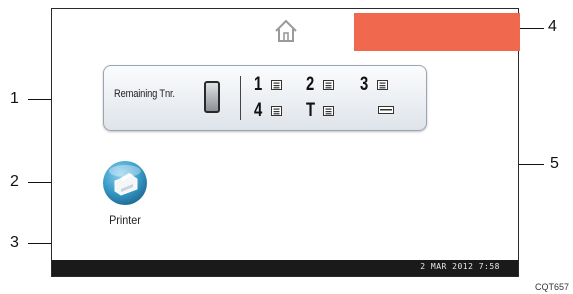 The image size is (573, 294). What do you see at coordinates (258, 84) in the screenshot?
I see `paper-tray-1-label: 1` at bounding box center [258, 84].